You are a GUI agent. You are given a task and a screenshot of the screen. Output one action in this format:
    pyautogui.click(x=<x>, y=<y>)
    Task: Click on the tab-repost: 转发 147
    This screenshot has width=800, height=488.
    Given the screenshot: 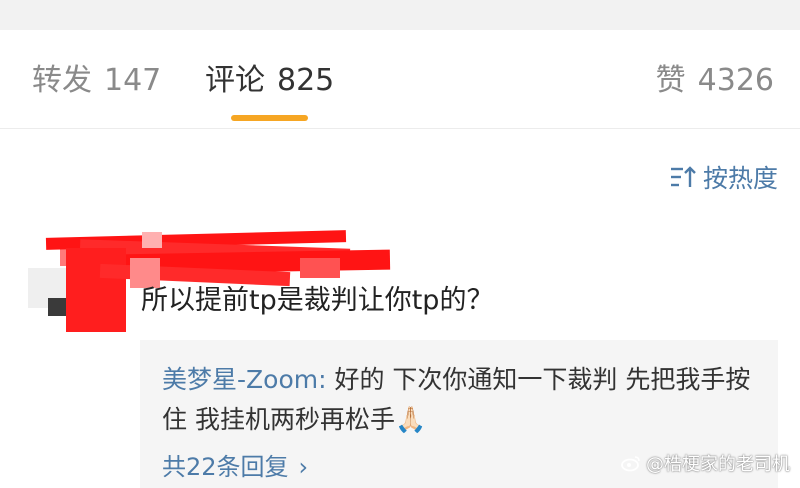 What is the action you would take?
    pyautogui.click(x=96, y=81)
    